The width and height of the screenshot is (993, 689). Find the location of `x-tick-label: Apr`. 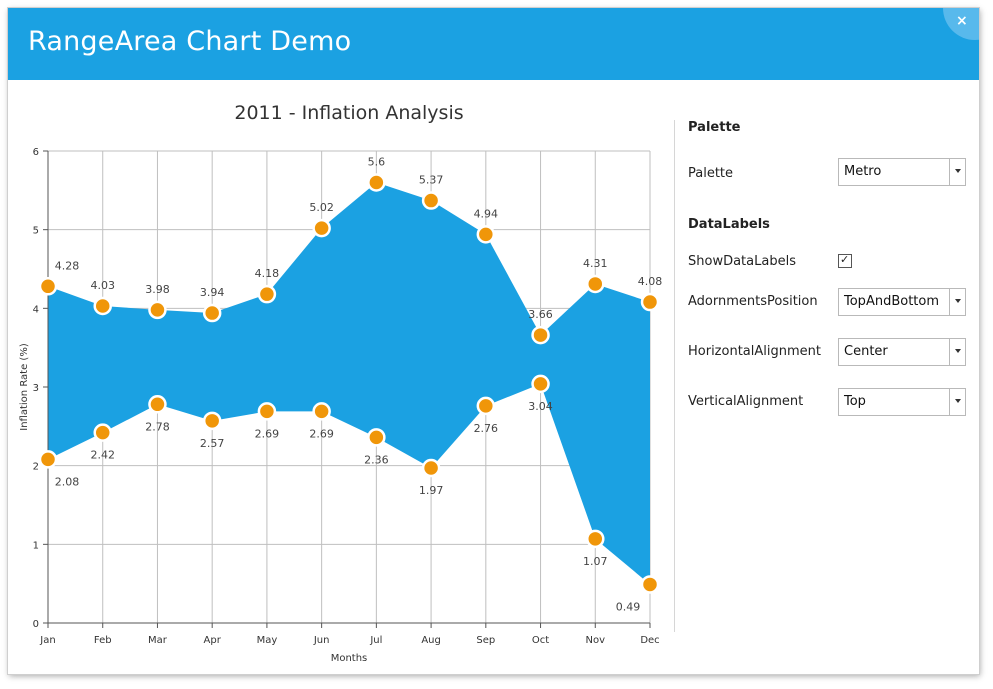

x-tick-label: Apr is located at coordinates (213, 640).